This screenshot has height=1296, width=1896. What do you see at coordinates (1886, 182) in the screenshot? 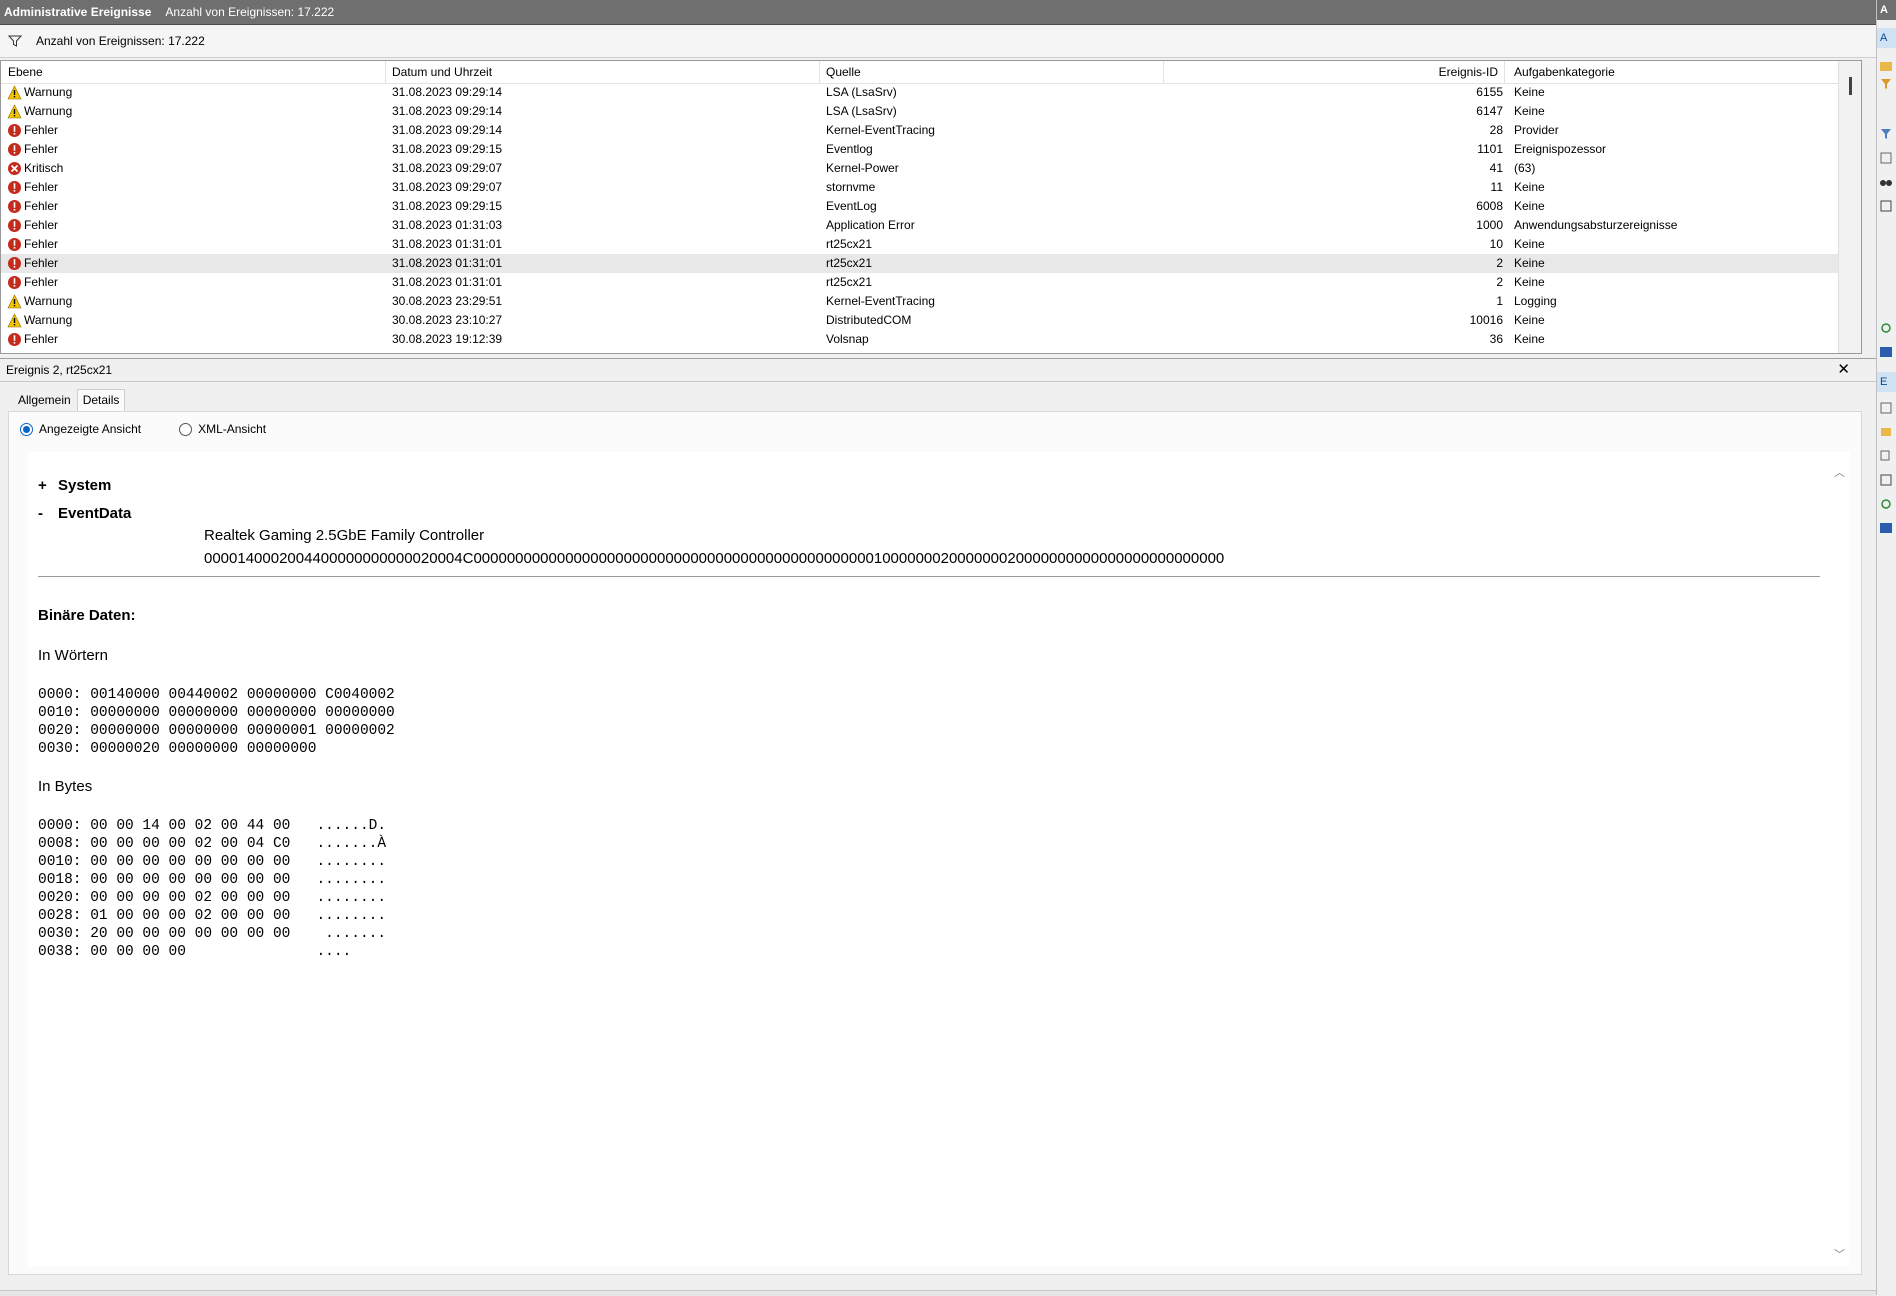
I see `binoculars-icon` at bounding box center [1886, 182].